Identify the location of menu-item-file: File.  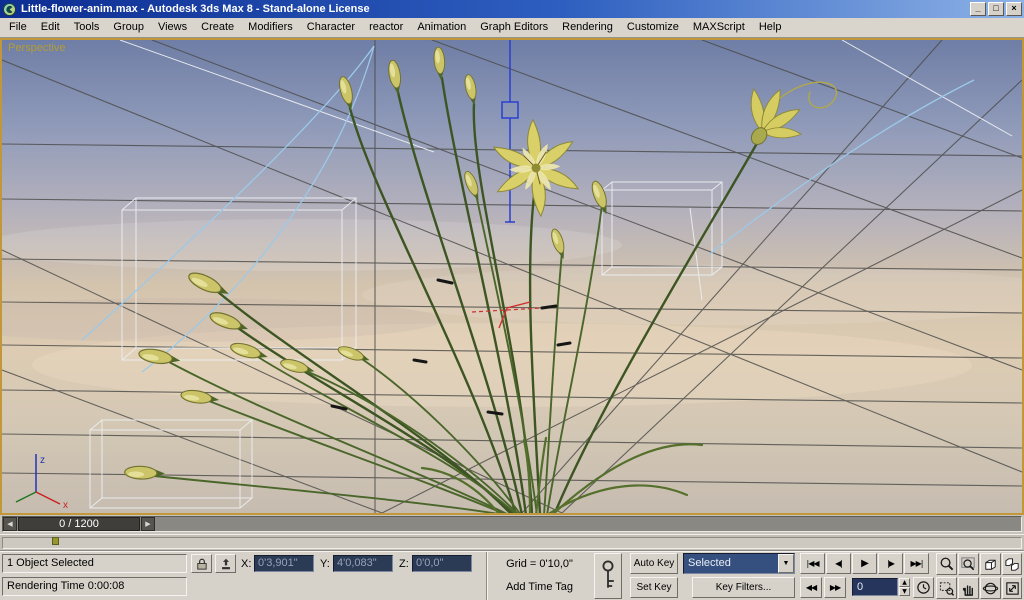
(18, 27).